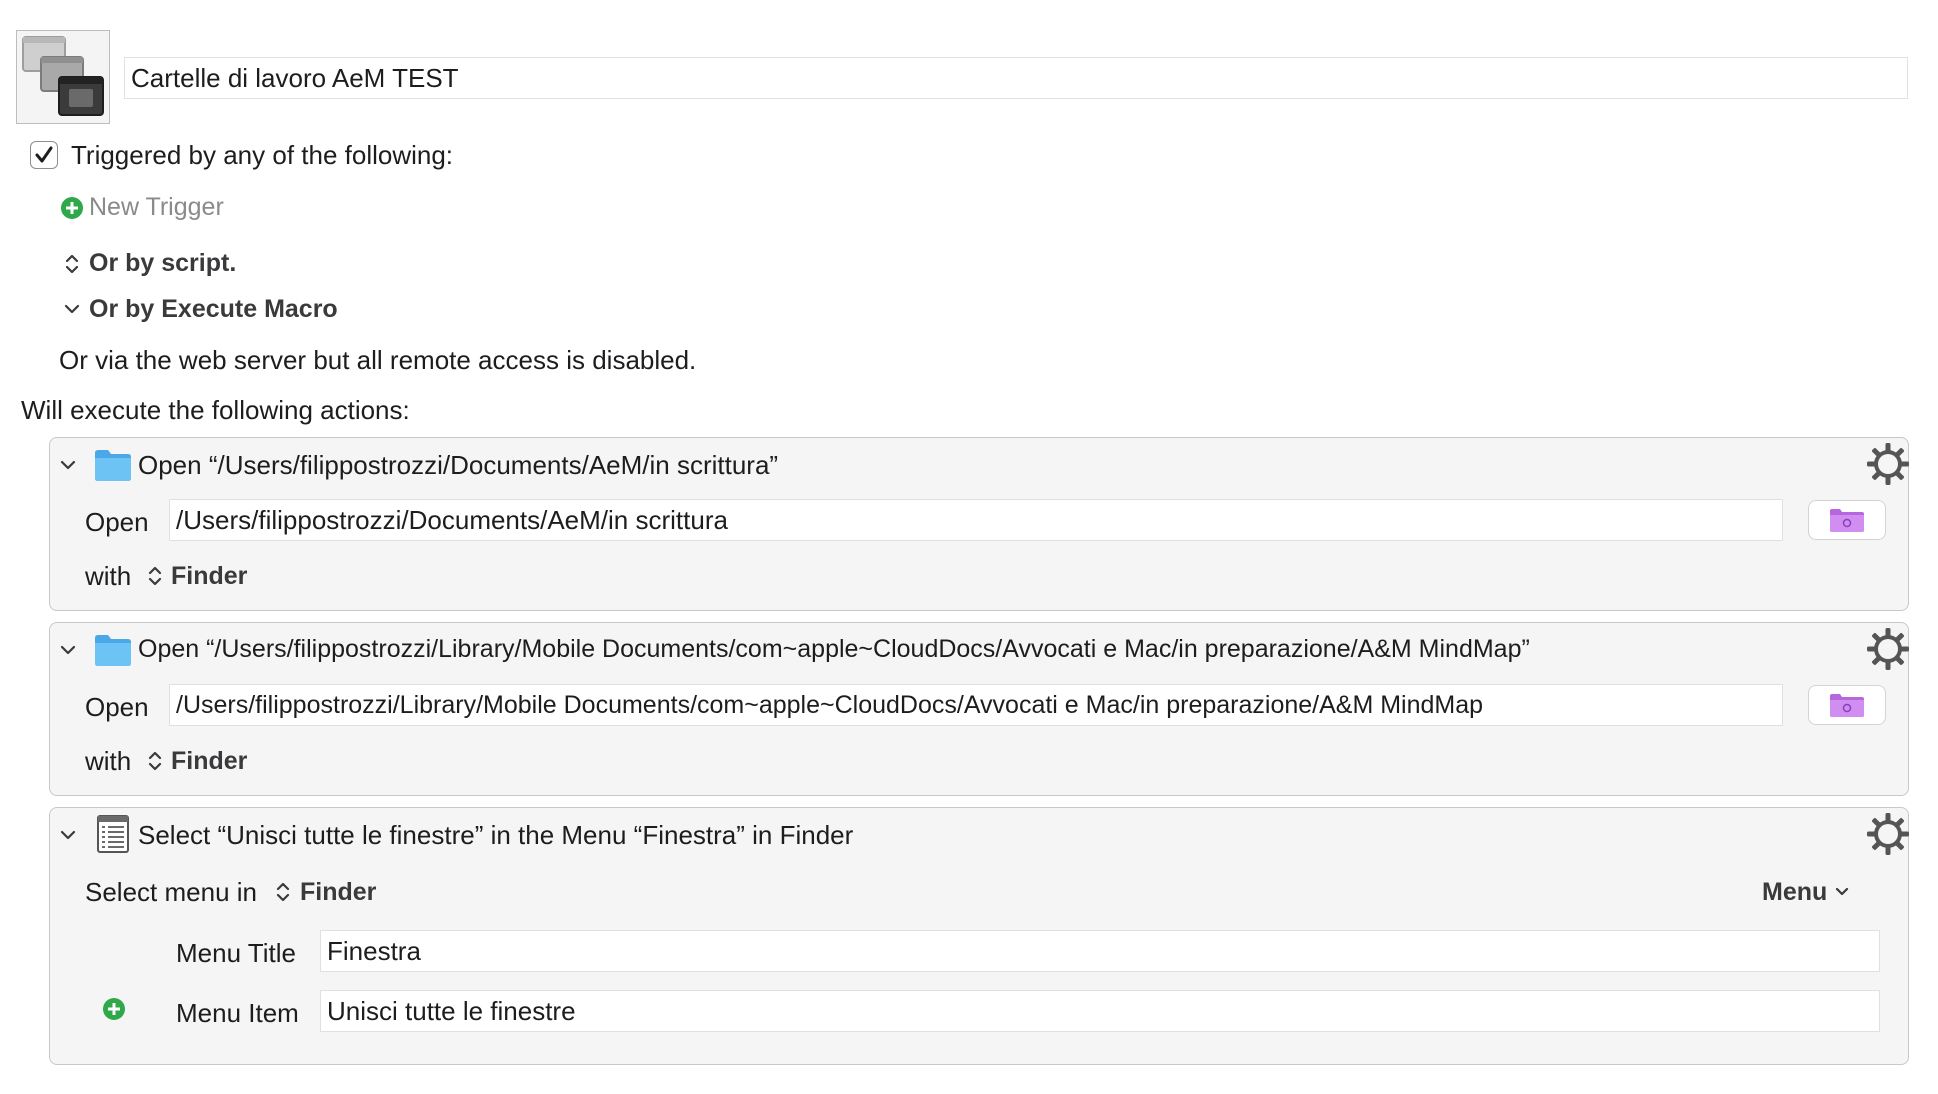 Image resolution: width=1938 pixels, height=1094 pixels. What do you see at coordinates (113, 834) in the screenshot?
I see `menu-list-icon` at bounding box center [113, 834].